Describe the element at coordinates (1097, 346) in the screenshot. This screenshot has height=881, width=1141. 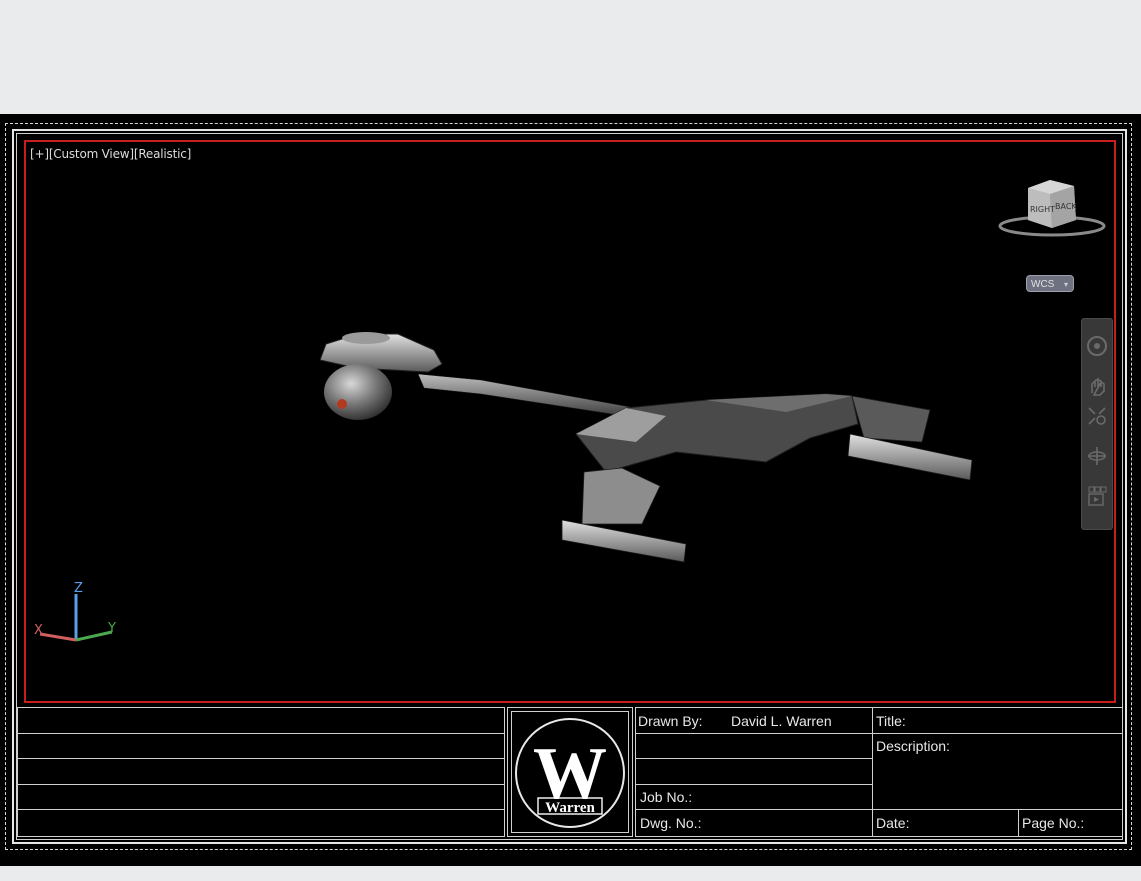
I see `steering-wheel-icon` at that location.